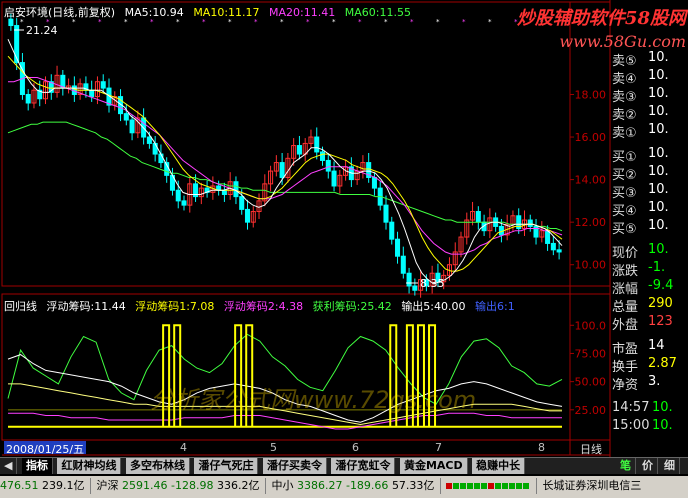 Image resolution: width=688 pixels, height=498 pixels. I want to click on tab-bollinger: 多空布林线, so click(157, 466).